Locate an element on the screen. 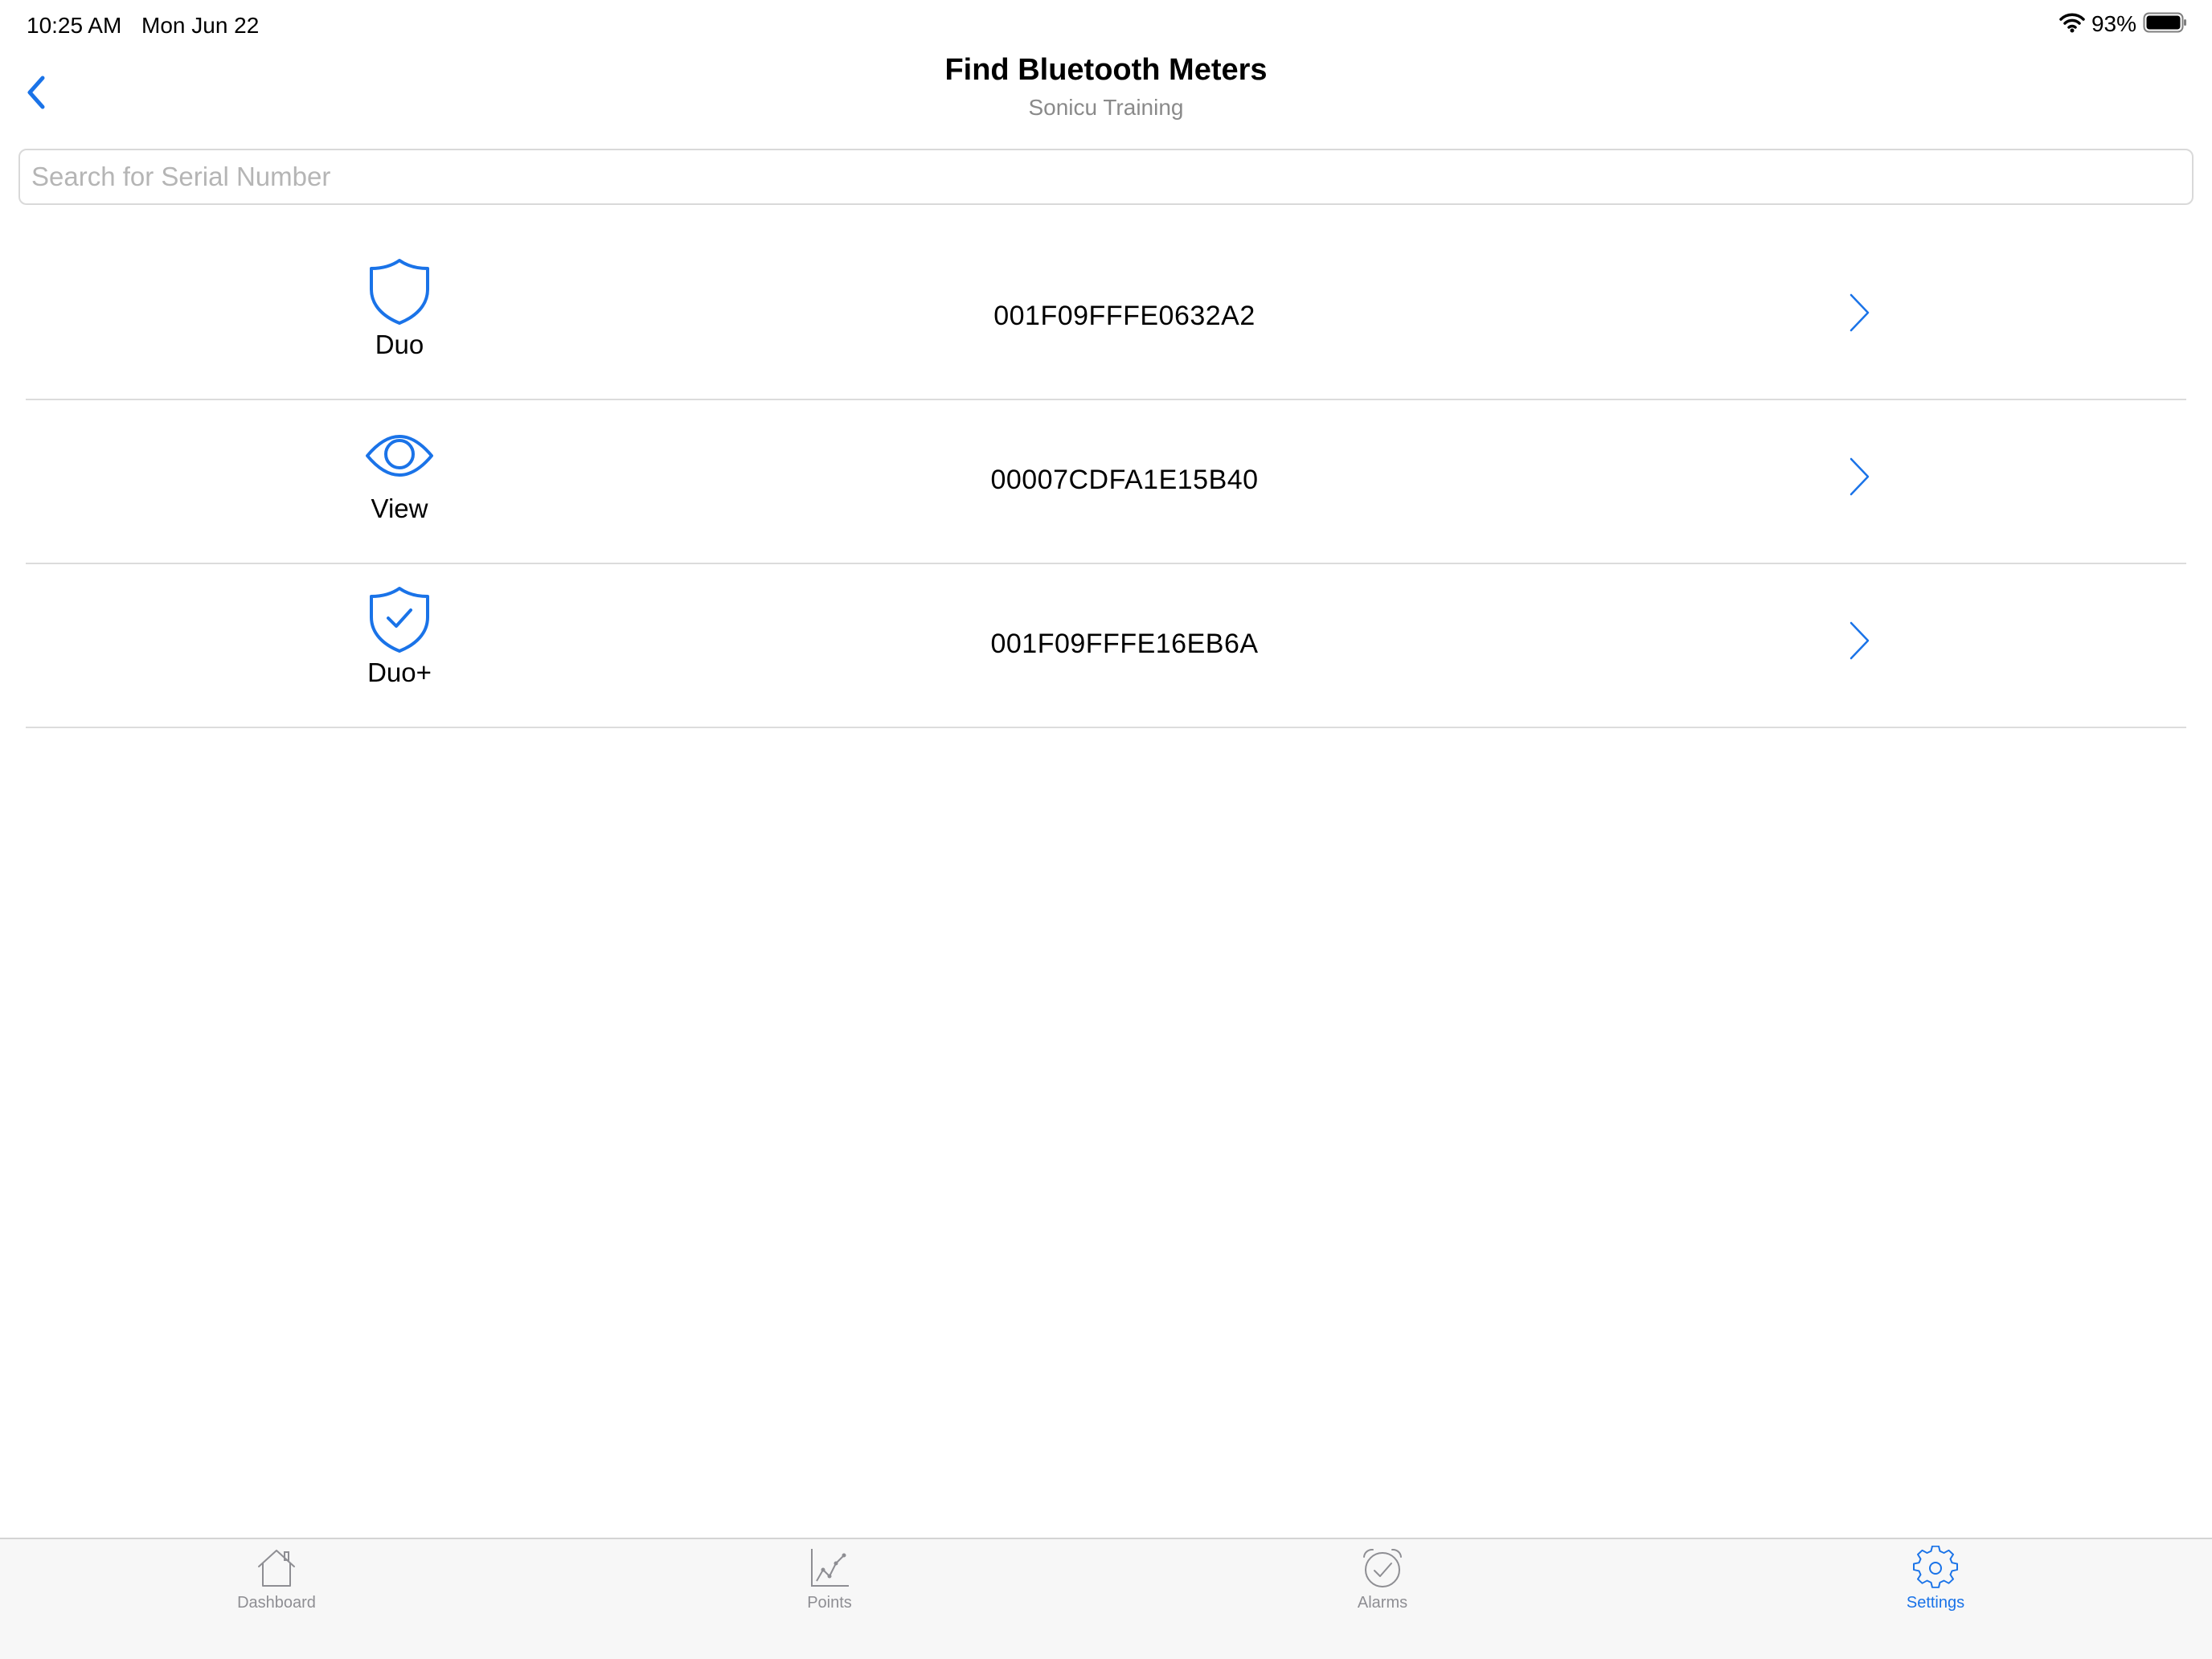 This screenshot has height=1659, width=2212. meter-row: Duo 001F09FFFE0632A2 is located at coordinates (1106, 318).